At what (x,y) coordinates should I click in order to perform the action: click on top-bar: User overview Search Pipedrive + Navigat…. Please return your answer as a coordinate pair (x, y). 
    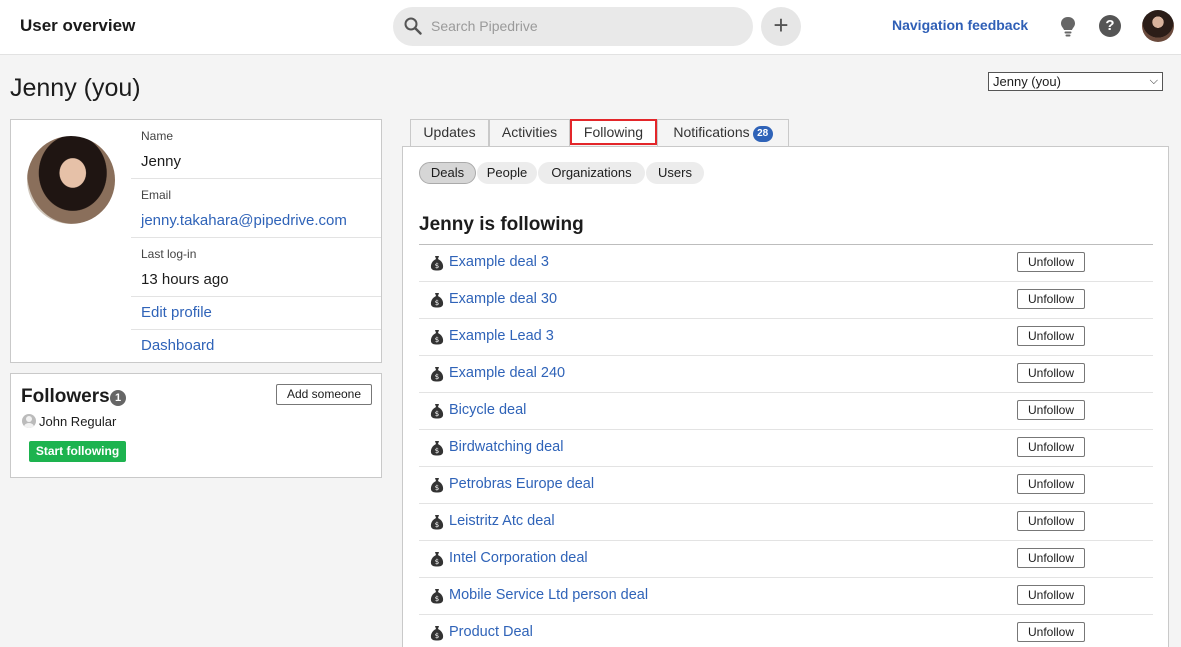
    Looking at the image, I should click on (590, 27).